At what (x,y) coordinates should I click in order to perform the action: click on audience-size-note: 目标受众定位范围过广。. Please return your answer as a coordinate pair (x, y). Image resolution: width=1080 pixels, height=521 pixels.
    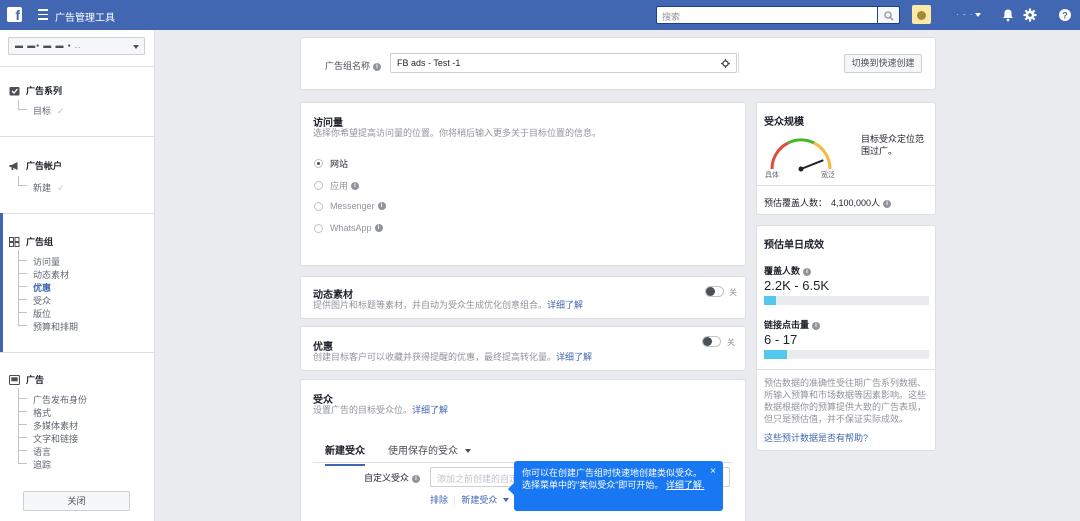
    Looking at the image, I should click on (893, 145).